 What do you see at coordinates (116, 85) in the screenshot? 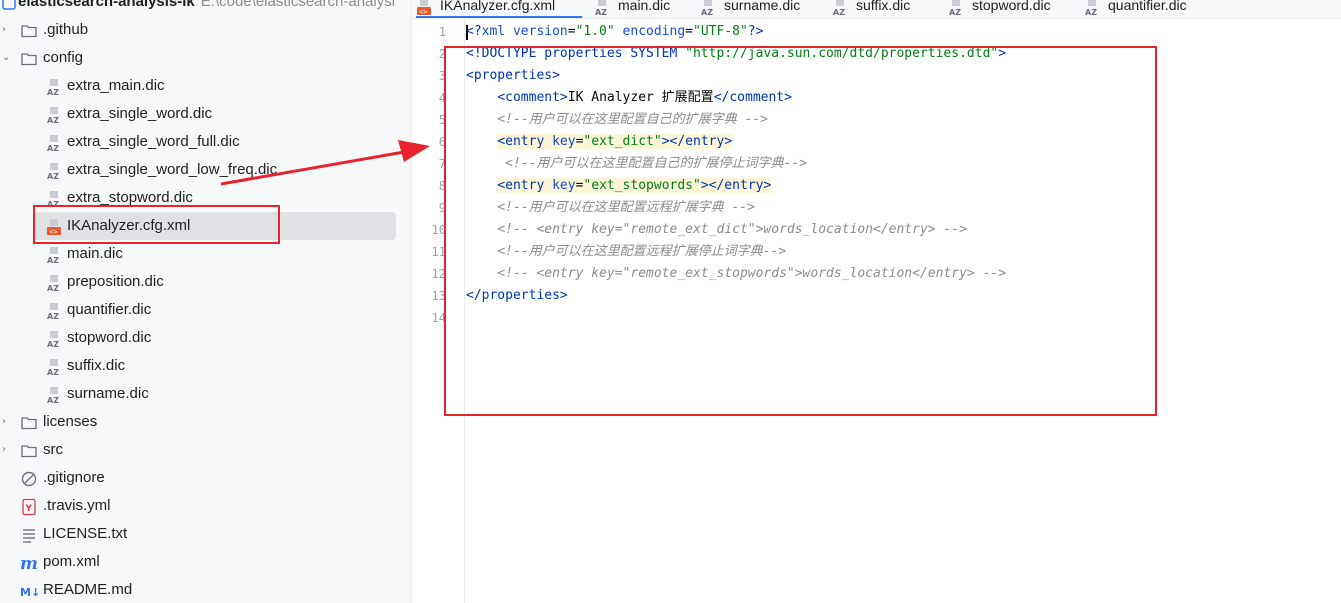
I see `tree-item-label: extra_main.dic` at bounding box center [116, 85].